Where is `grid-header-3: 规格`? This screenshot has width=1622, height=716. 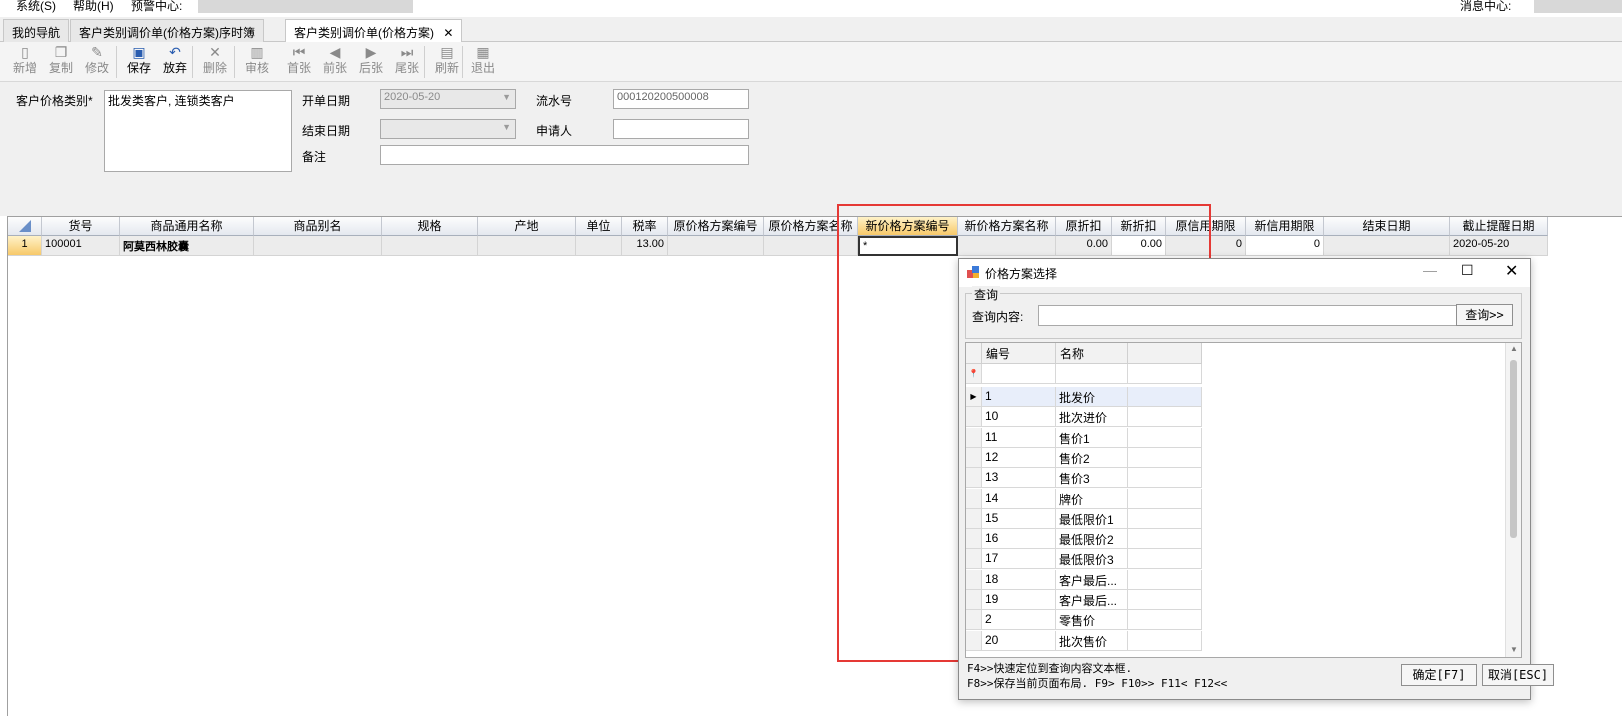
grid-header-3: 规格 is located at coordinates (430, 226).